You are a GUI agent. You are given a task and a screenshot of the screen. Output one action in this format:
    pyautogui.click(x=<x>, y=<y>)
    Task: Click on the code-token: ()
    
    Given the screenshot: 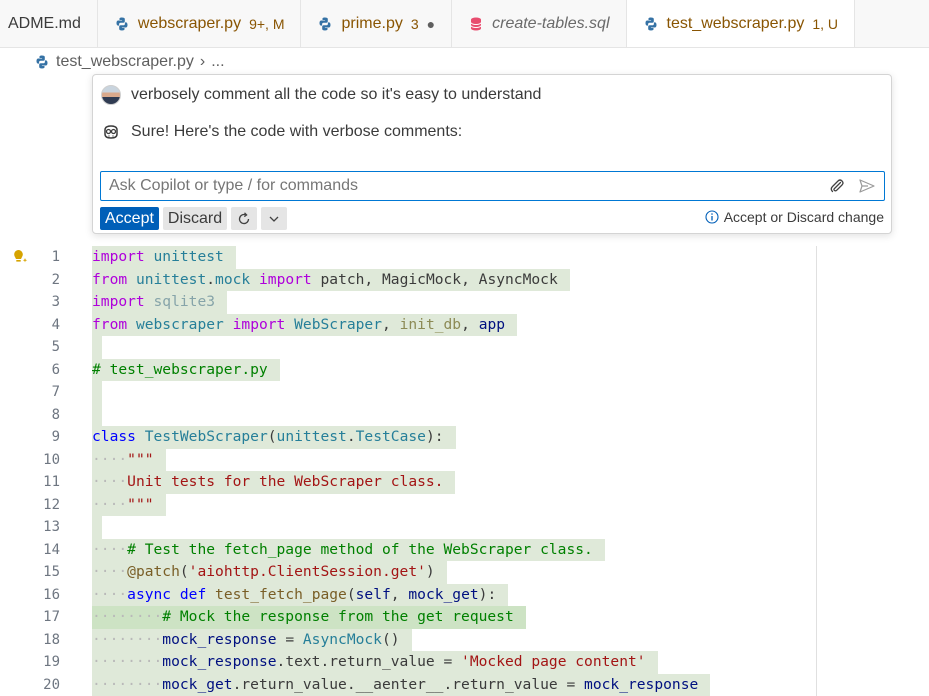 What is the action you would take?
    pyautogui.click(x=390, y=639)
    